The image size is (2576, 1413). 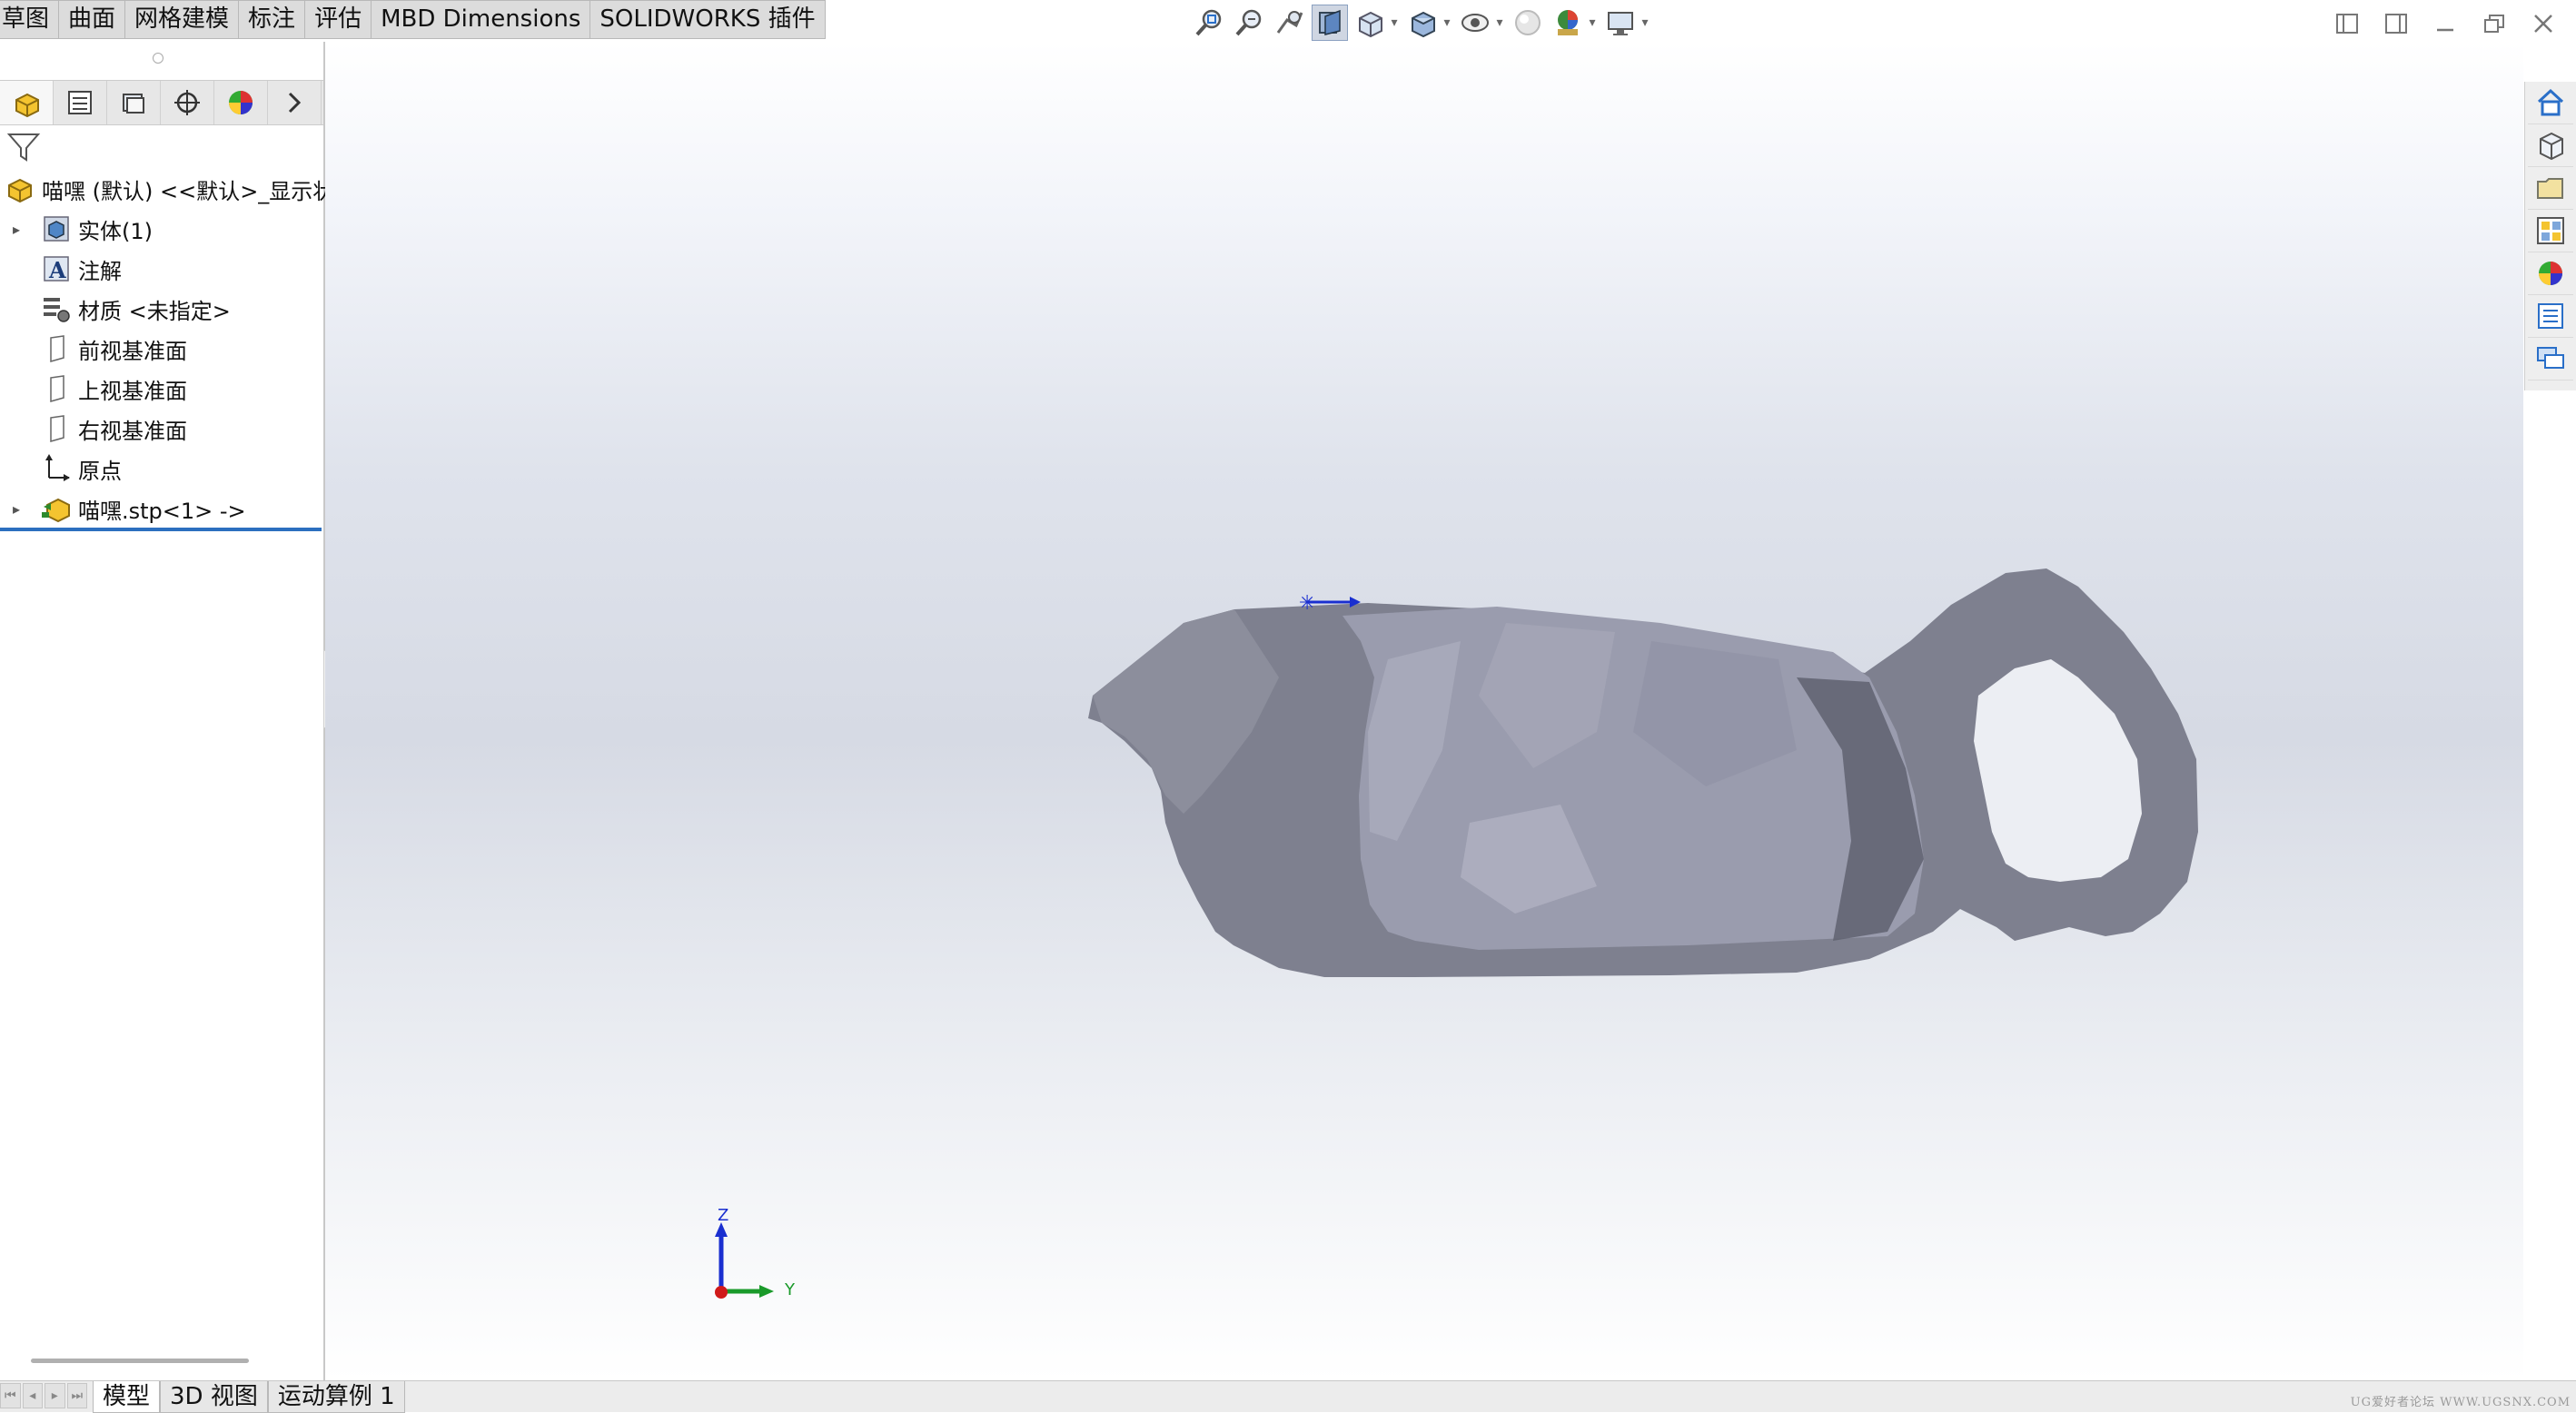 What do you see at coordinates (140, 1361) in the screenshot?
I see `panel-horizontal-scrollbar` at bounding box center [140, 1361].